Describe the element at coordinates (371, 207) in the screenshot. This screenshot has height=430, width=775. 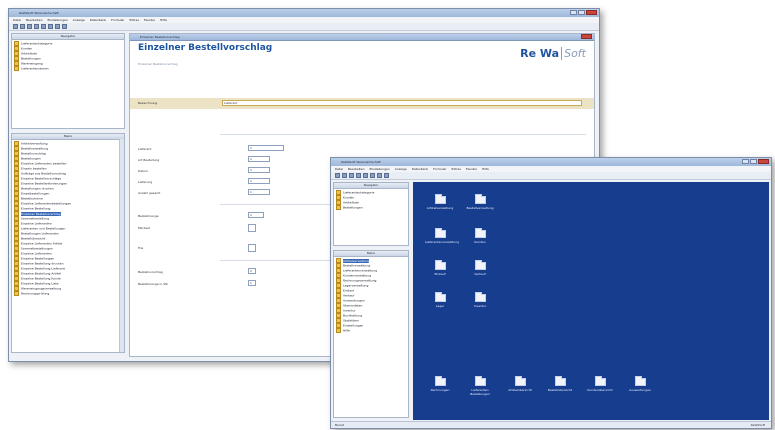
I see `tree-item: Bestellungen` at that location.